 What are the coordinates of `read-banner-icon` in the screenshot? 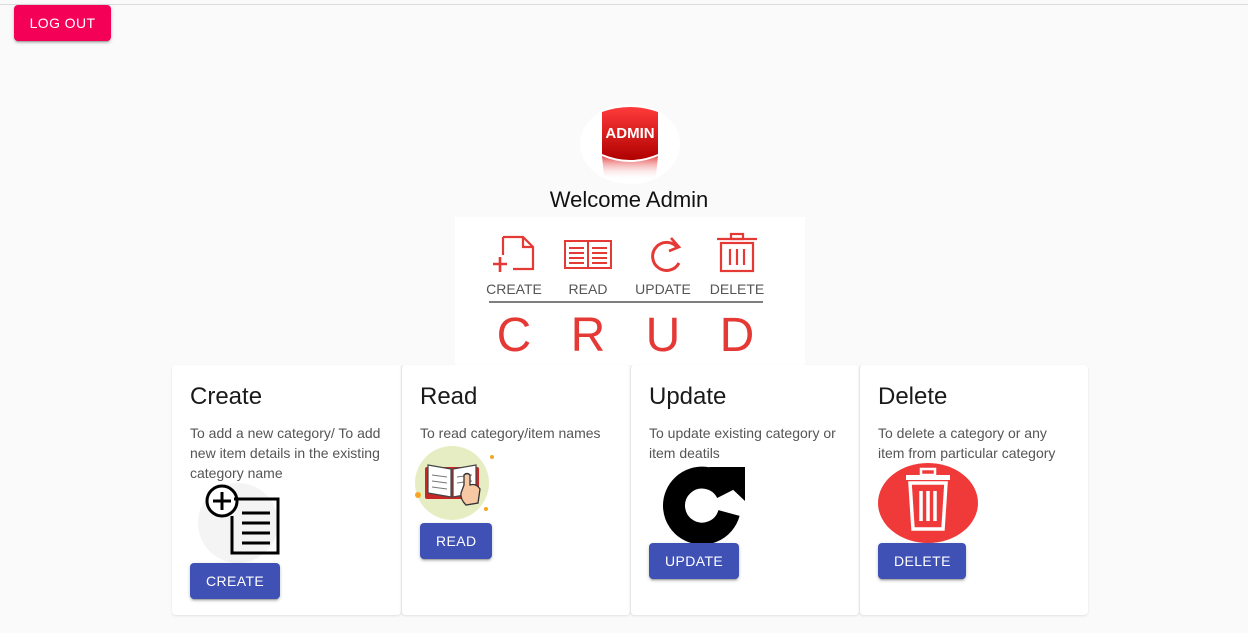 It's located at (588, 254).